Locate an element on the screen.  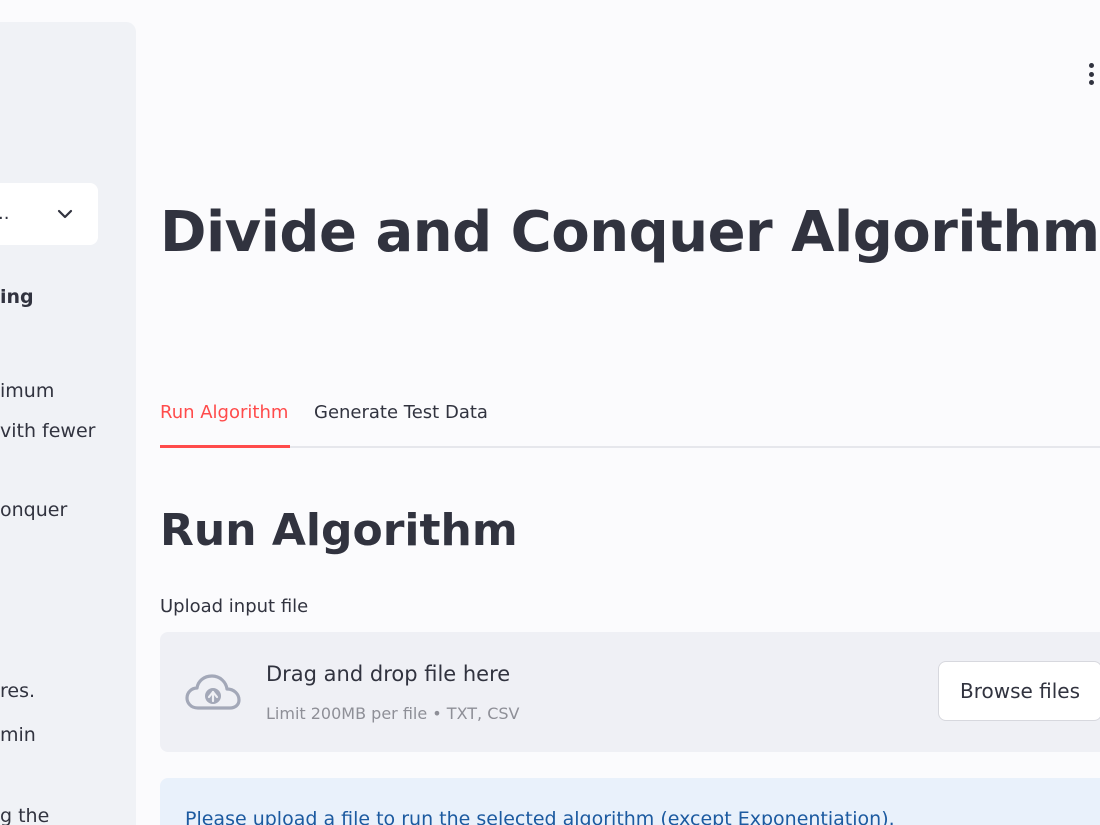
tab-run-algorithm: Run Algorithm is located at coordinates (224, 422).